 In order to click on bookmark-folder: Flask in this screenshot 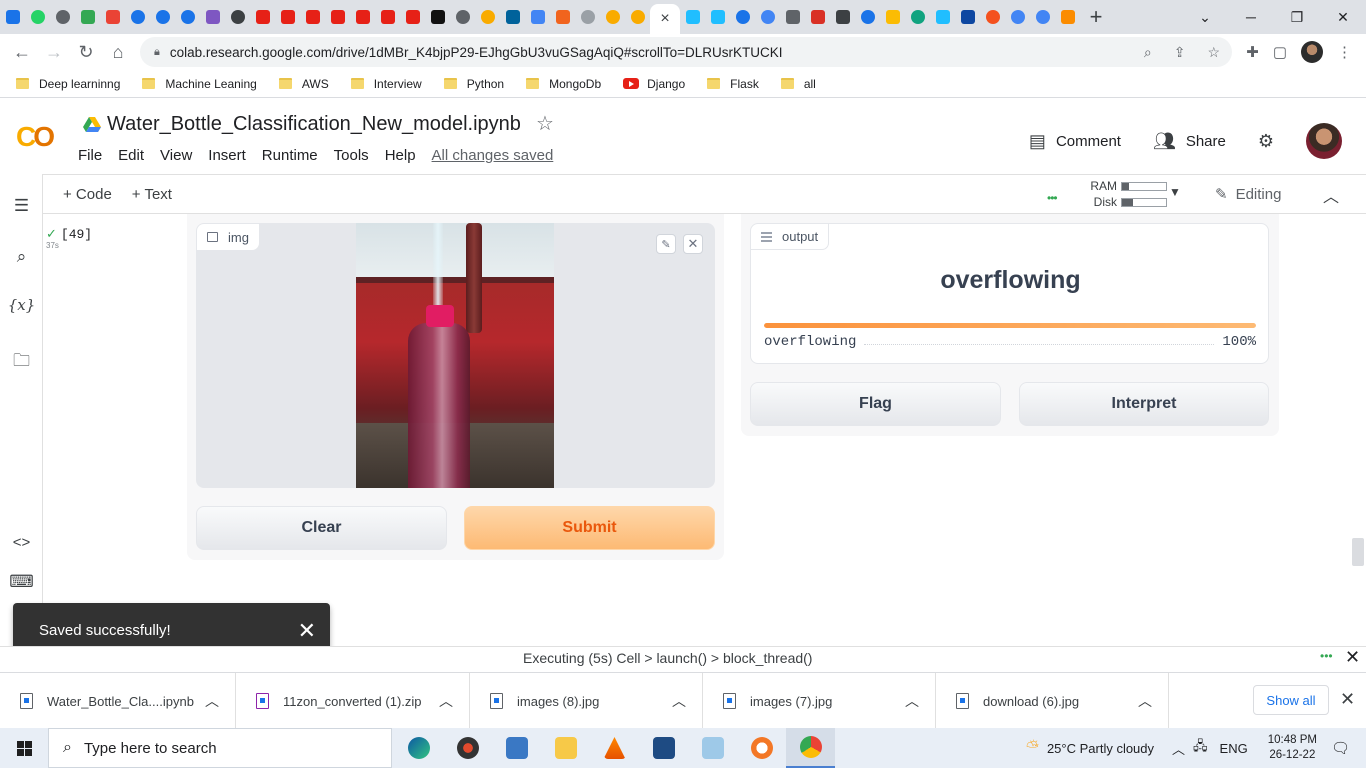, I will do `click(733, 84)`.